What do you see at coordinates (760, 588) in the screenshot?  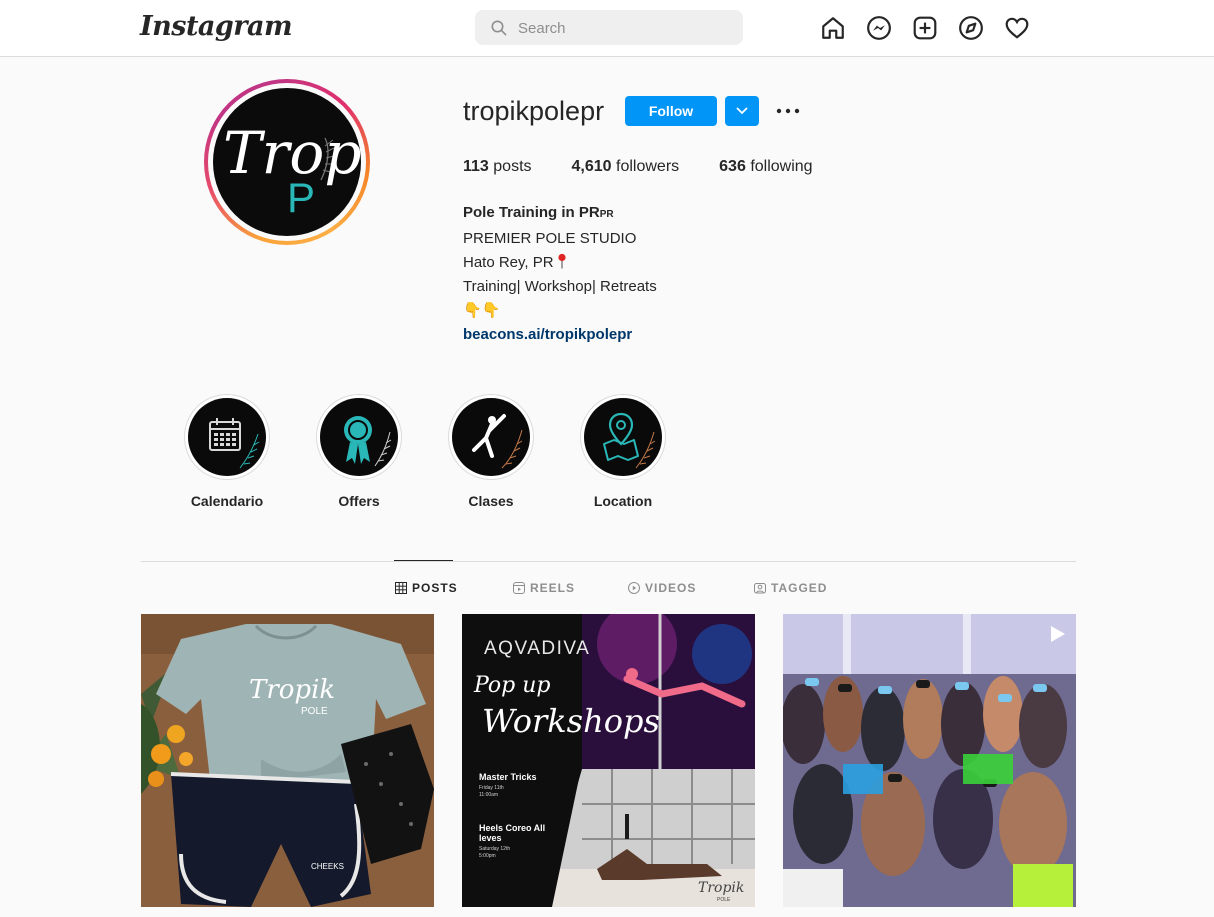 I see `tag-icon` at bounding box center [760, 588].